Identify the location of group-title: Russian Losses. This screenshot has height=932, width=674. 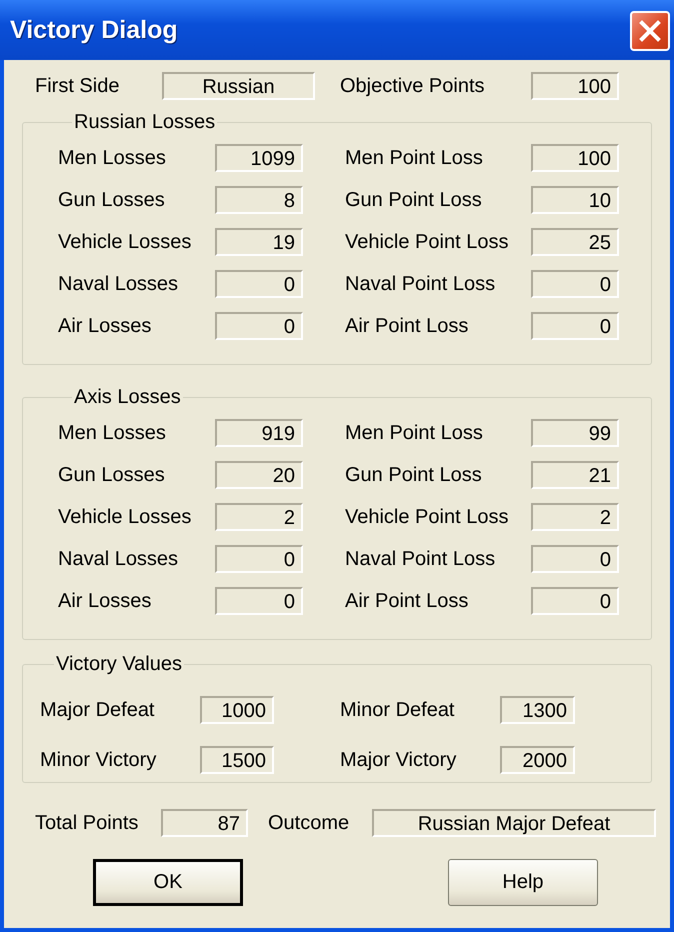
(144, 122).